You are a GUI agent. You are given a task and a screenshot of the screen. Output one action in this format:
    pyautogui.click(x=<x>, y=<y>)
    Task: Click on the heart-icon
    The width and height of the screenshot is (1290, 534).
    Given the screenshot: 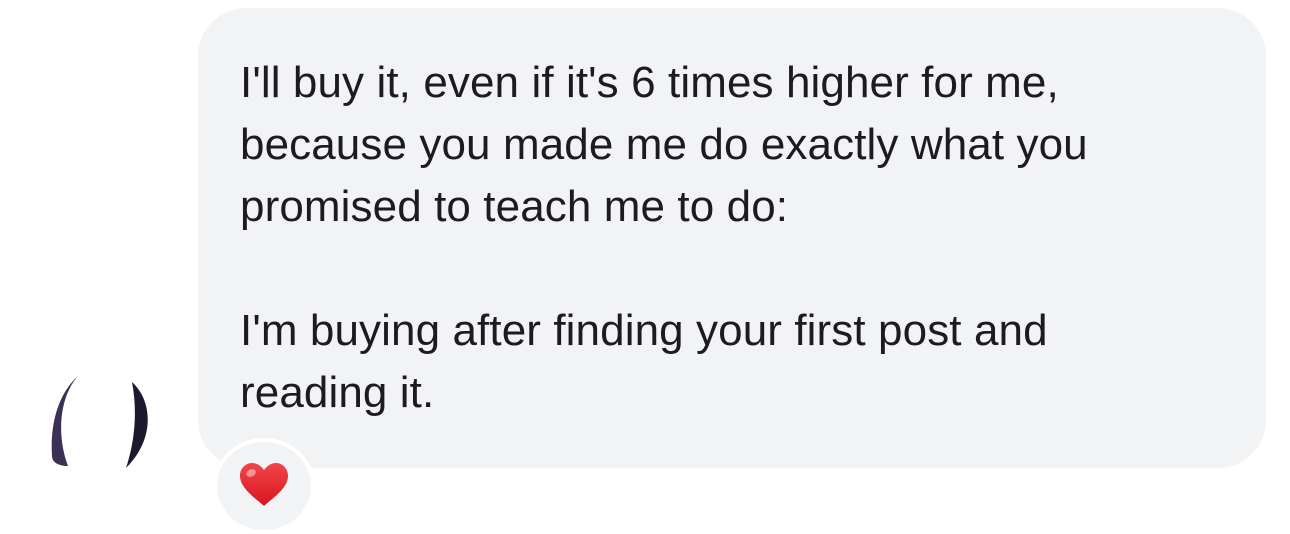 What is the action you would take?
    pyautogui.click(x=264, y=484)
    